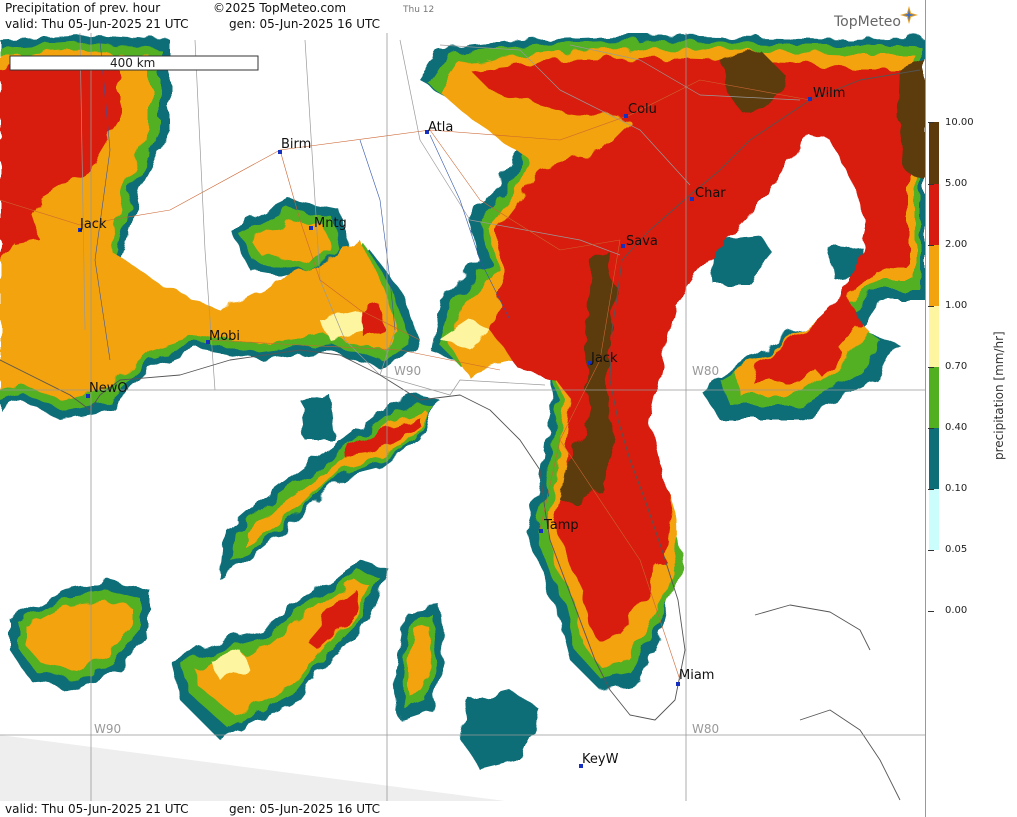  I want to click on generated-time: gen: 05-Jun-2025 16 UTC, so click(305, 24).